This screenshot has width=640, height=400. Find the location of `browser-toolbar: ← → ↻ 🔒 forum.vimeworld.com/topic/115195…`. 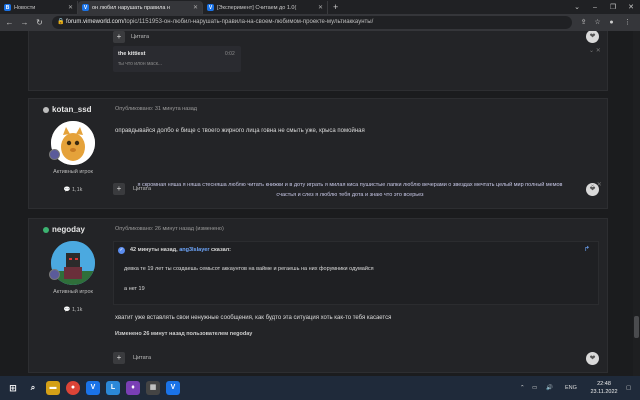

browser-toolbar: ← → ↻ 🔒 forum.vimeworld.com/topic/115195… is located at coordinates (320, 22).